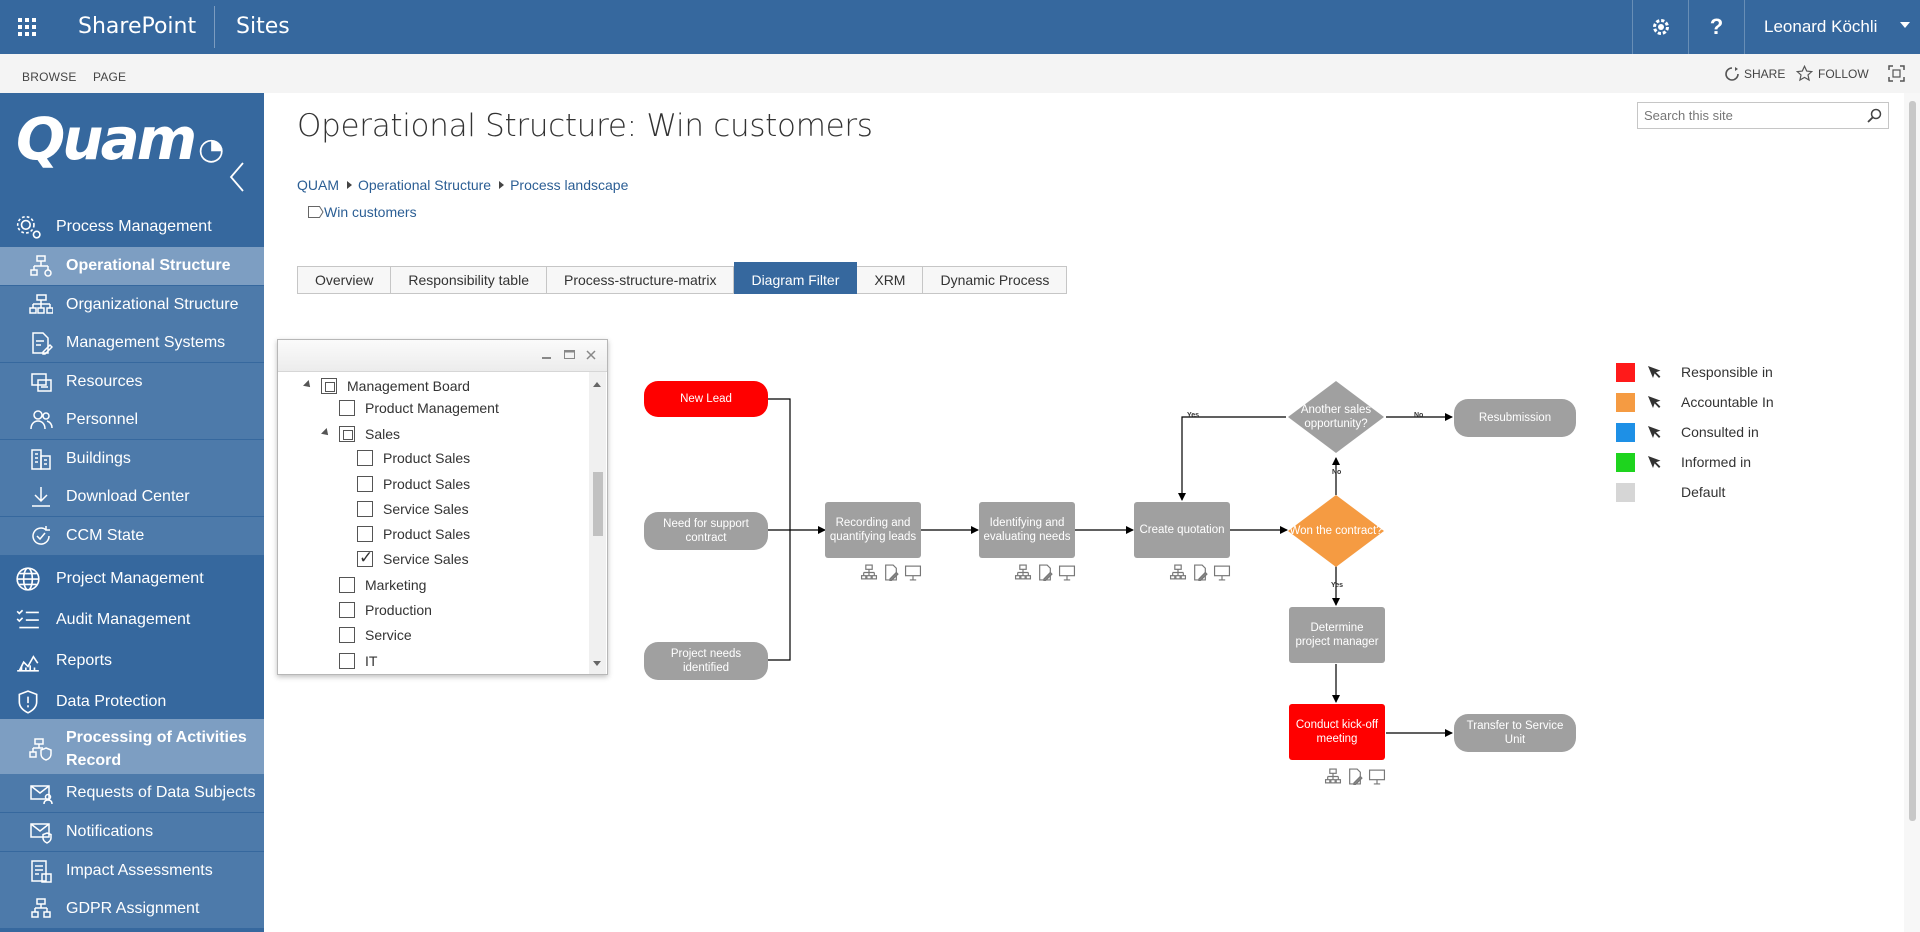  Describe the element at coordinates (132, 660) in the screenshot. I see `sidebar-item-reports: Reports` at that location.